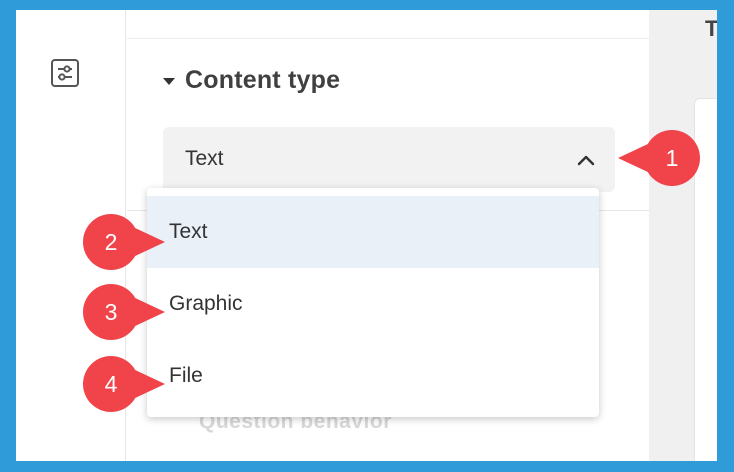 This screenshot has width=734, height=472. I want to click on section-title: Content type, so click(263, 80).